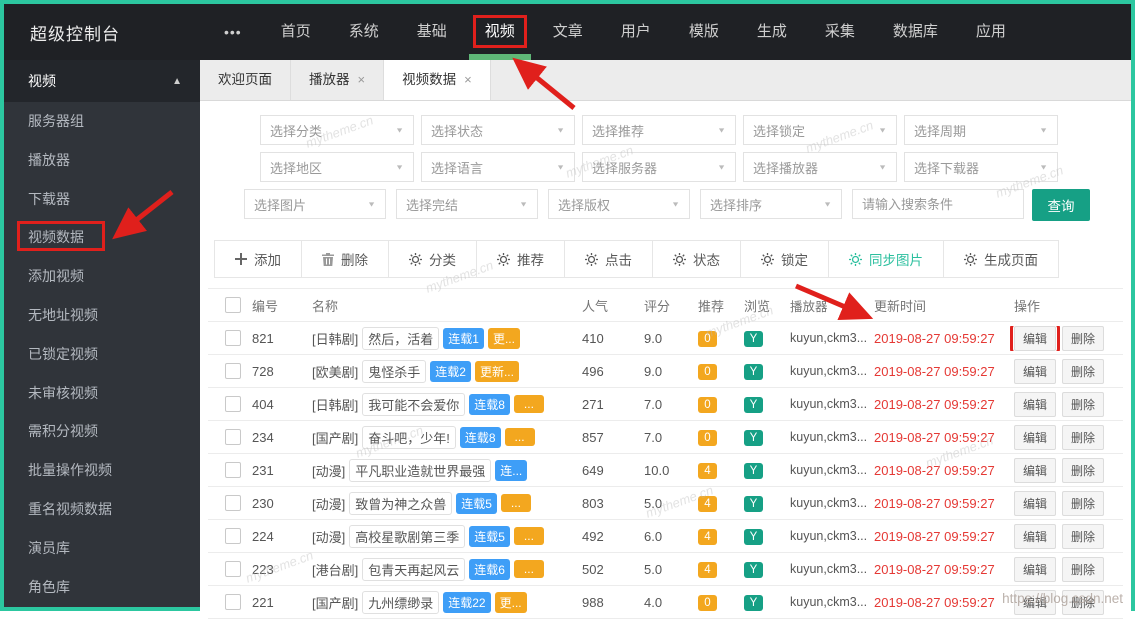 The height and width of the screenshot is (619, 1135). I want to click on filter-select: 选择完结 ▼, so click(467, 204).